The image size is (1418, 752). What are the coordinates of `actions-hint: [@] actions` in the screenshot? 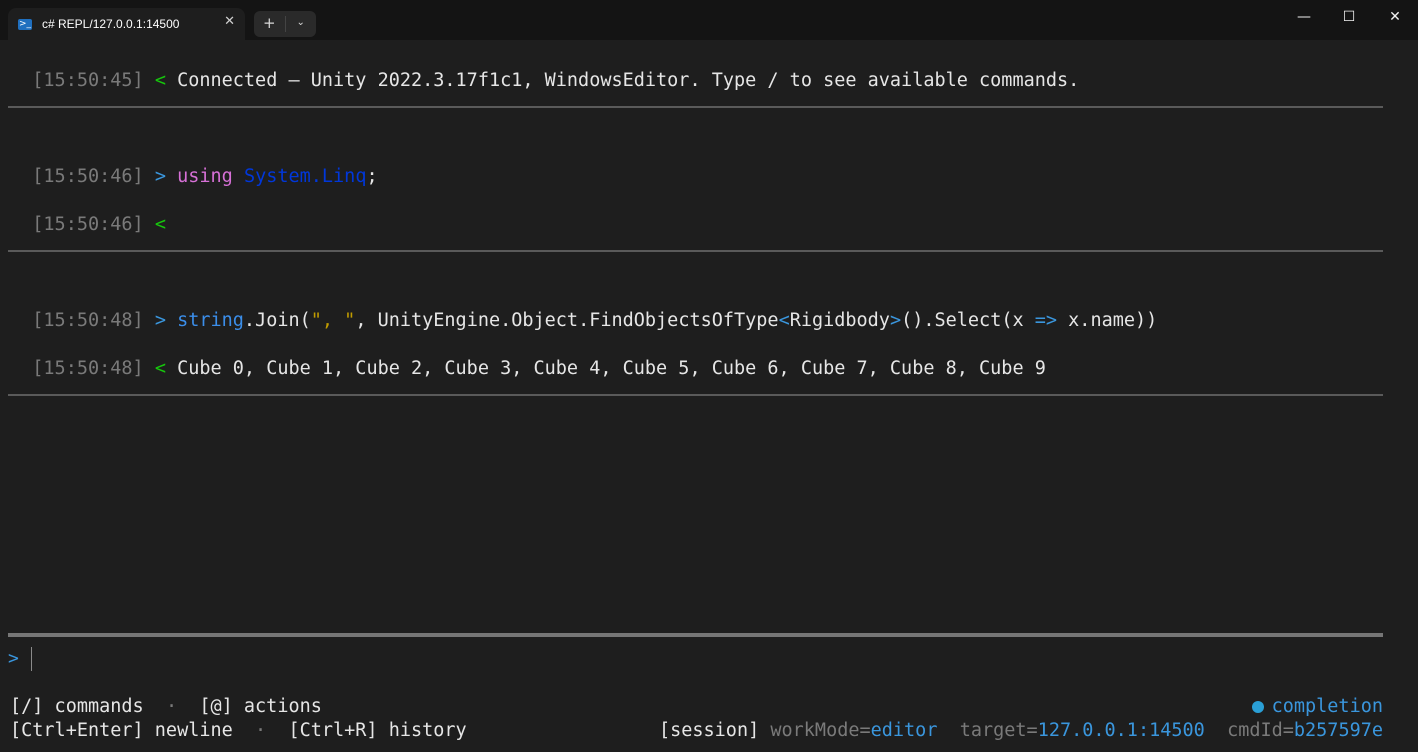 It's located at (260, 706).